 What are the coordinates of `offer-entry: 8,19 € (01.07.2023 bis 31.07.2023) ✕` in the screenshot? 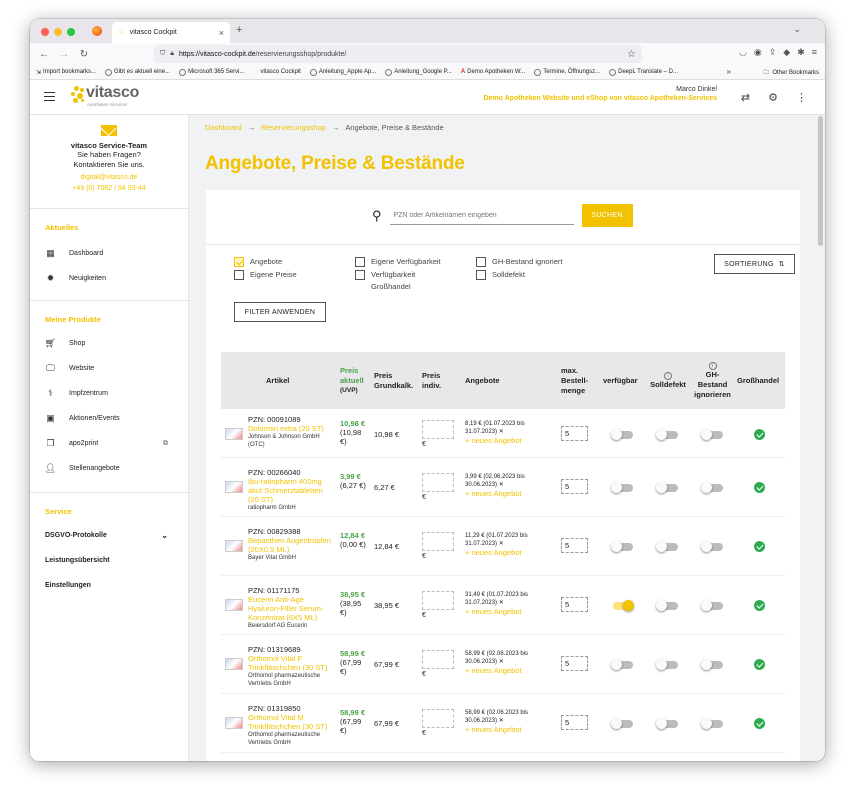 It's located at (502, 428).